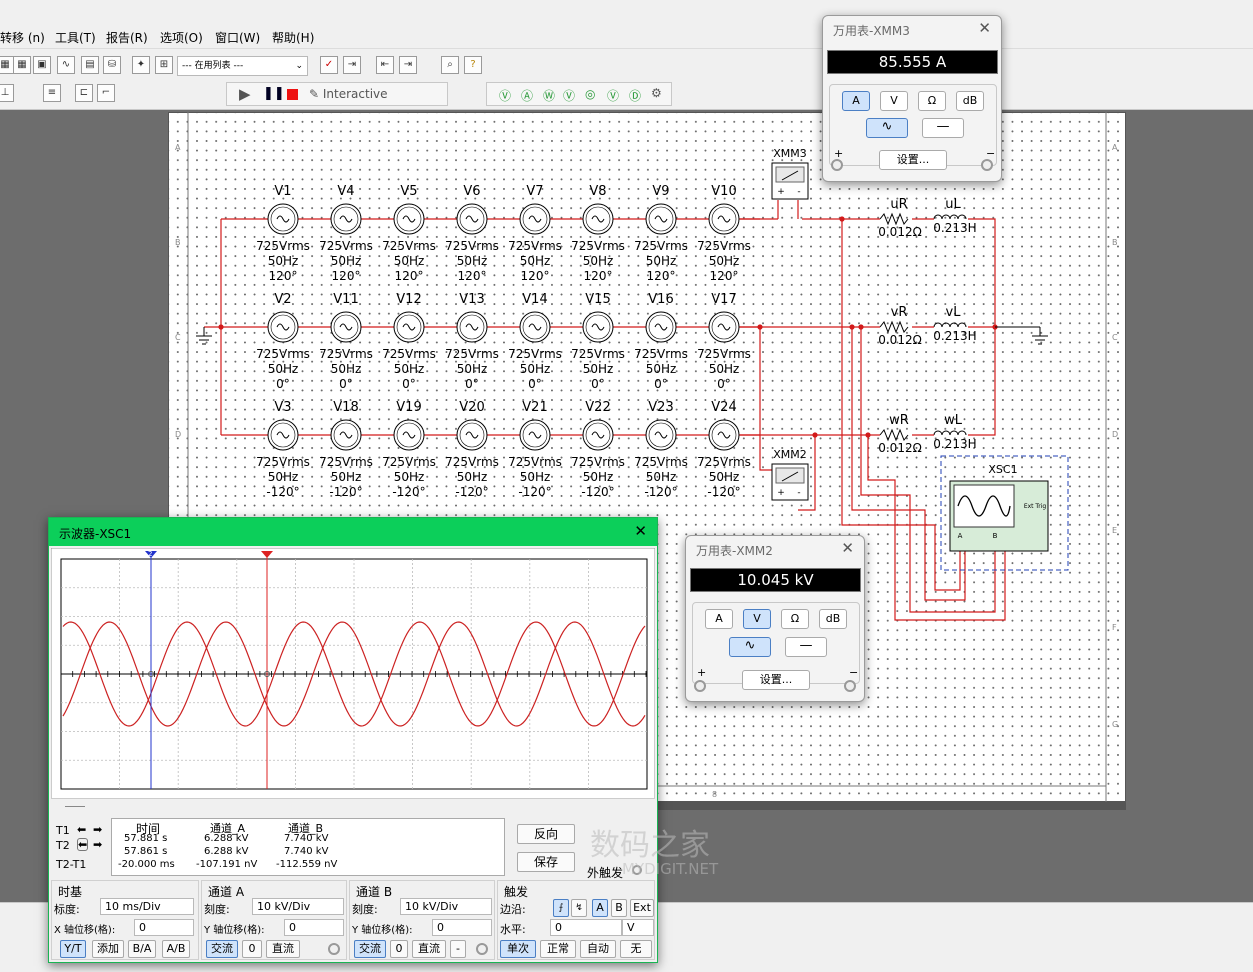  I want to click on channel-a-terminal-icon, so click(334, 949).